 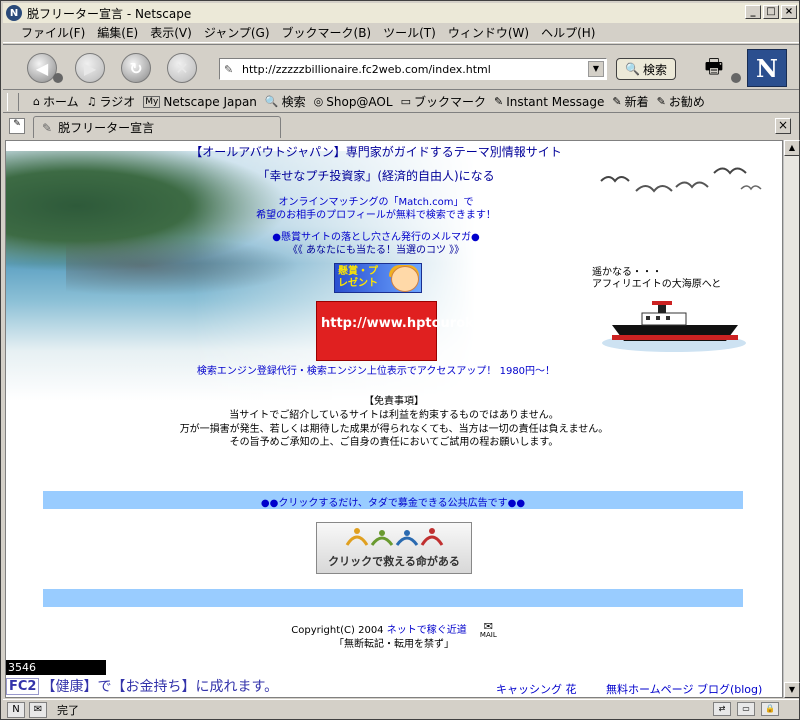 I want to click on menu-file: ファイル(F), so click(x=53, y=32).